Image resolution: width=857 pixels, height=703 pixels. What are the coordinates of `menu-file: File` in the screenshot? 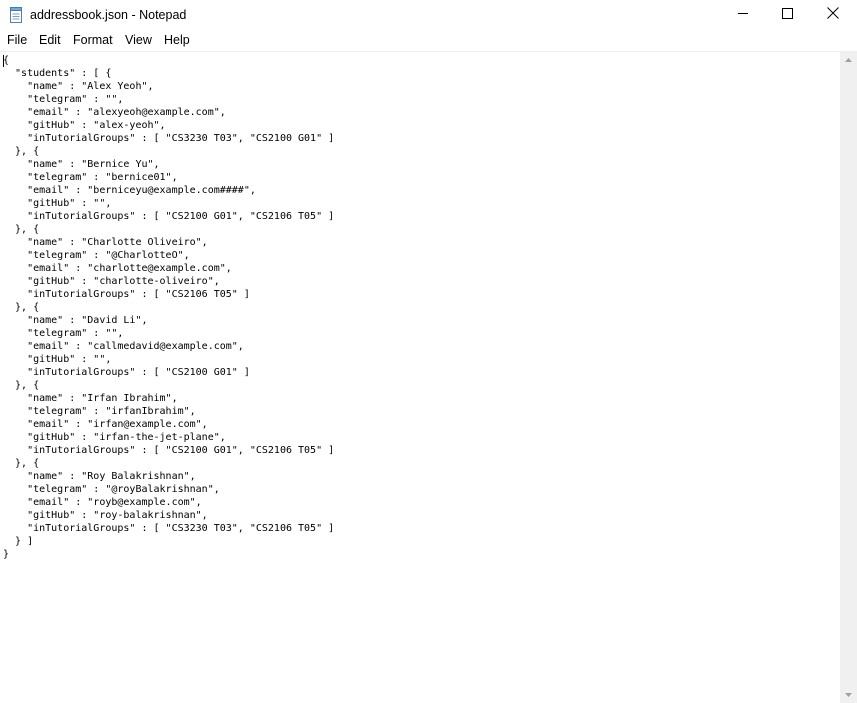 It's located at (17, 40).